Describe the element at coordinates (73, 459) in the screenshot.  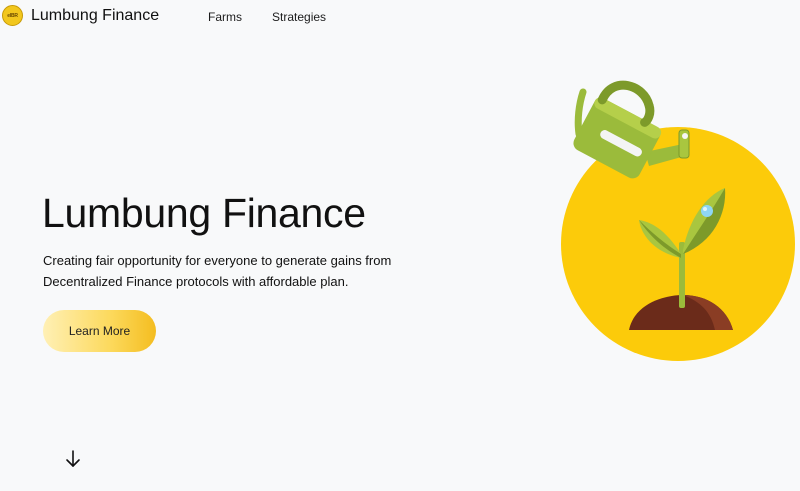
I see `arrow-down-icon` at that location.